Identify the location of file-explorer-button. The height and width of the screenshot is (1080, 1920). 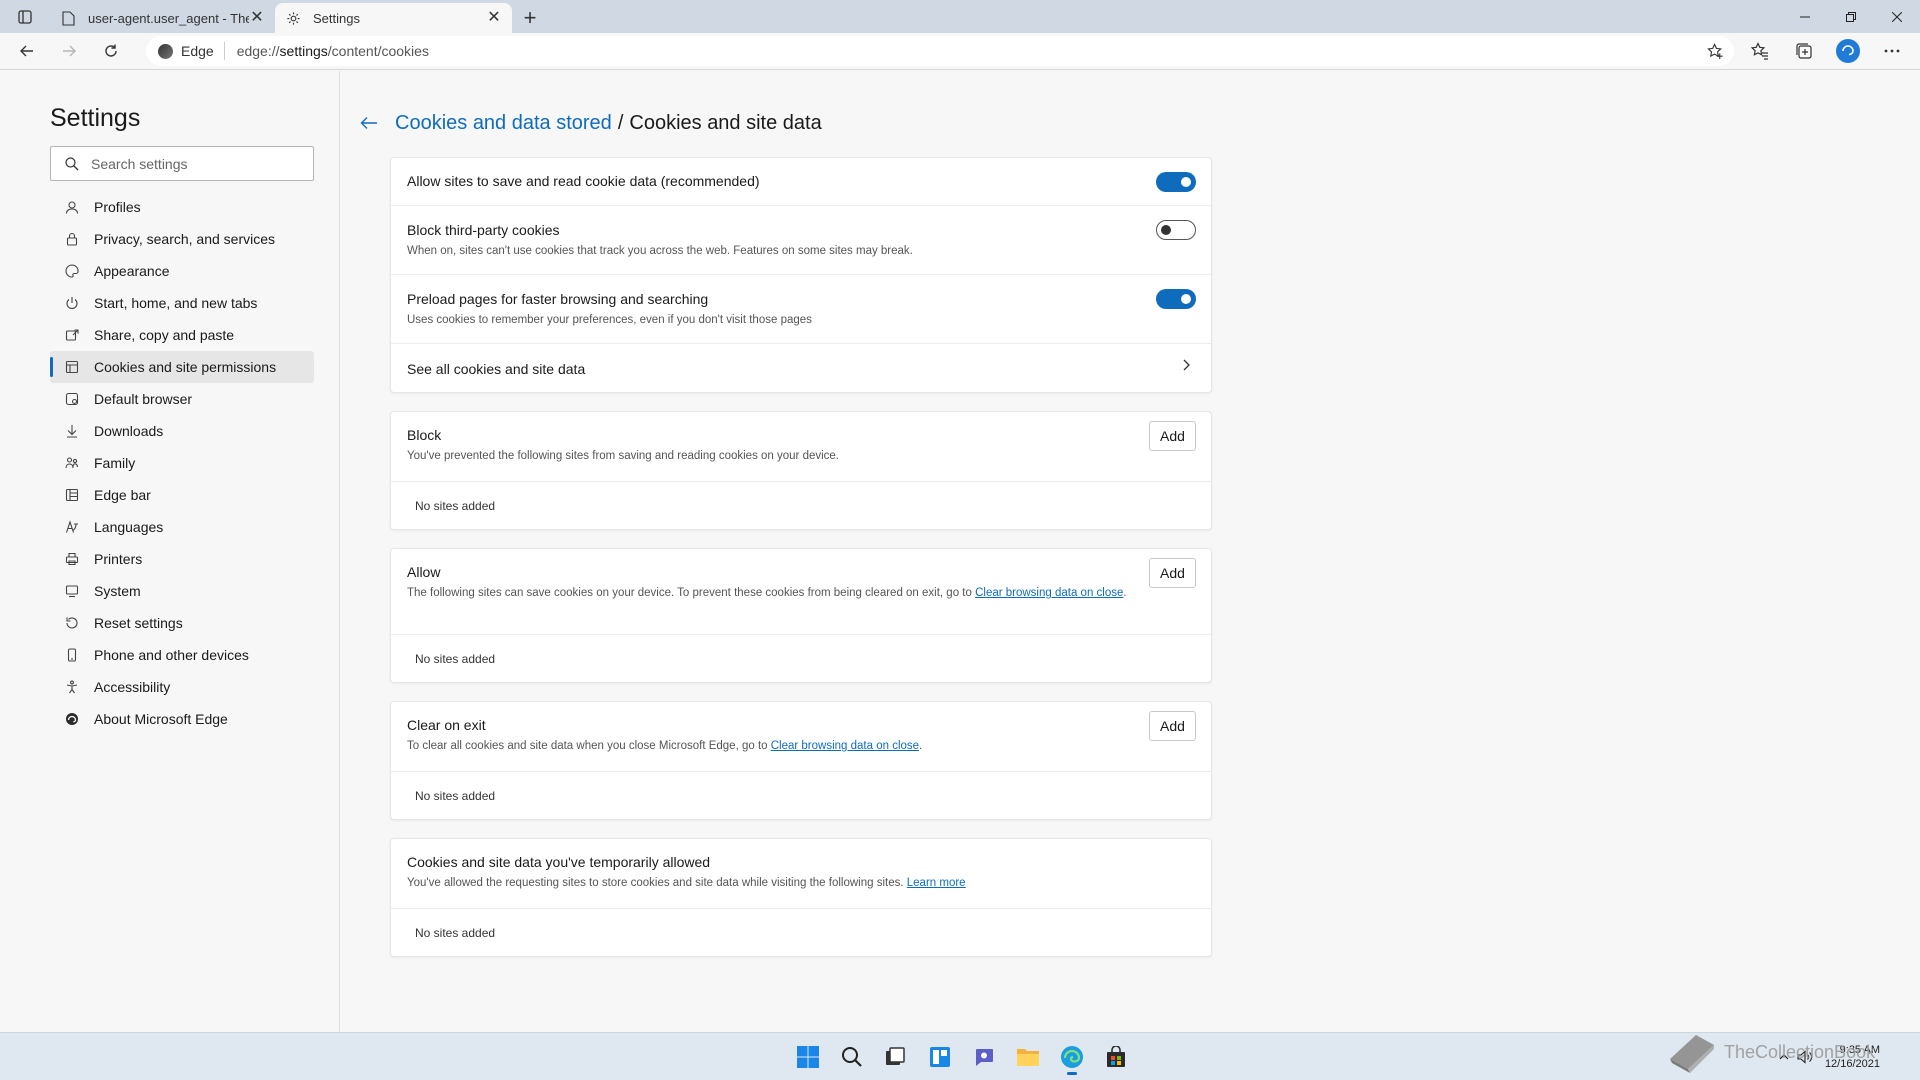
(1028, 1057).